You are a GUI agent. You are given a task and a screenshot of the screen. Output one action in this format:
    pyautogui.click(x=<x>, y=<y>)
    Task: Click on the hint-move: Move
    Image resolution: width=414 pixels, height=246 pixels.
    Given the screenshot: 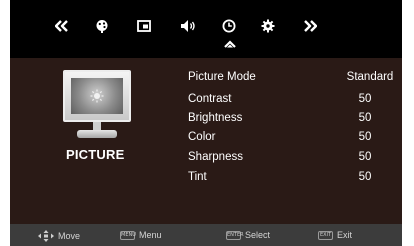 What is the action you would take?
    pyautogui.click(x=59, y=236)
    